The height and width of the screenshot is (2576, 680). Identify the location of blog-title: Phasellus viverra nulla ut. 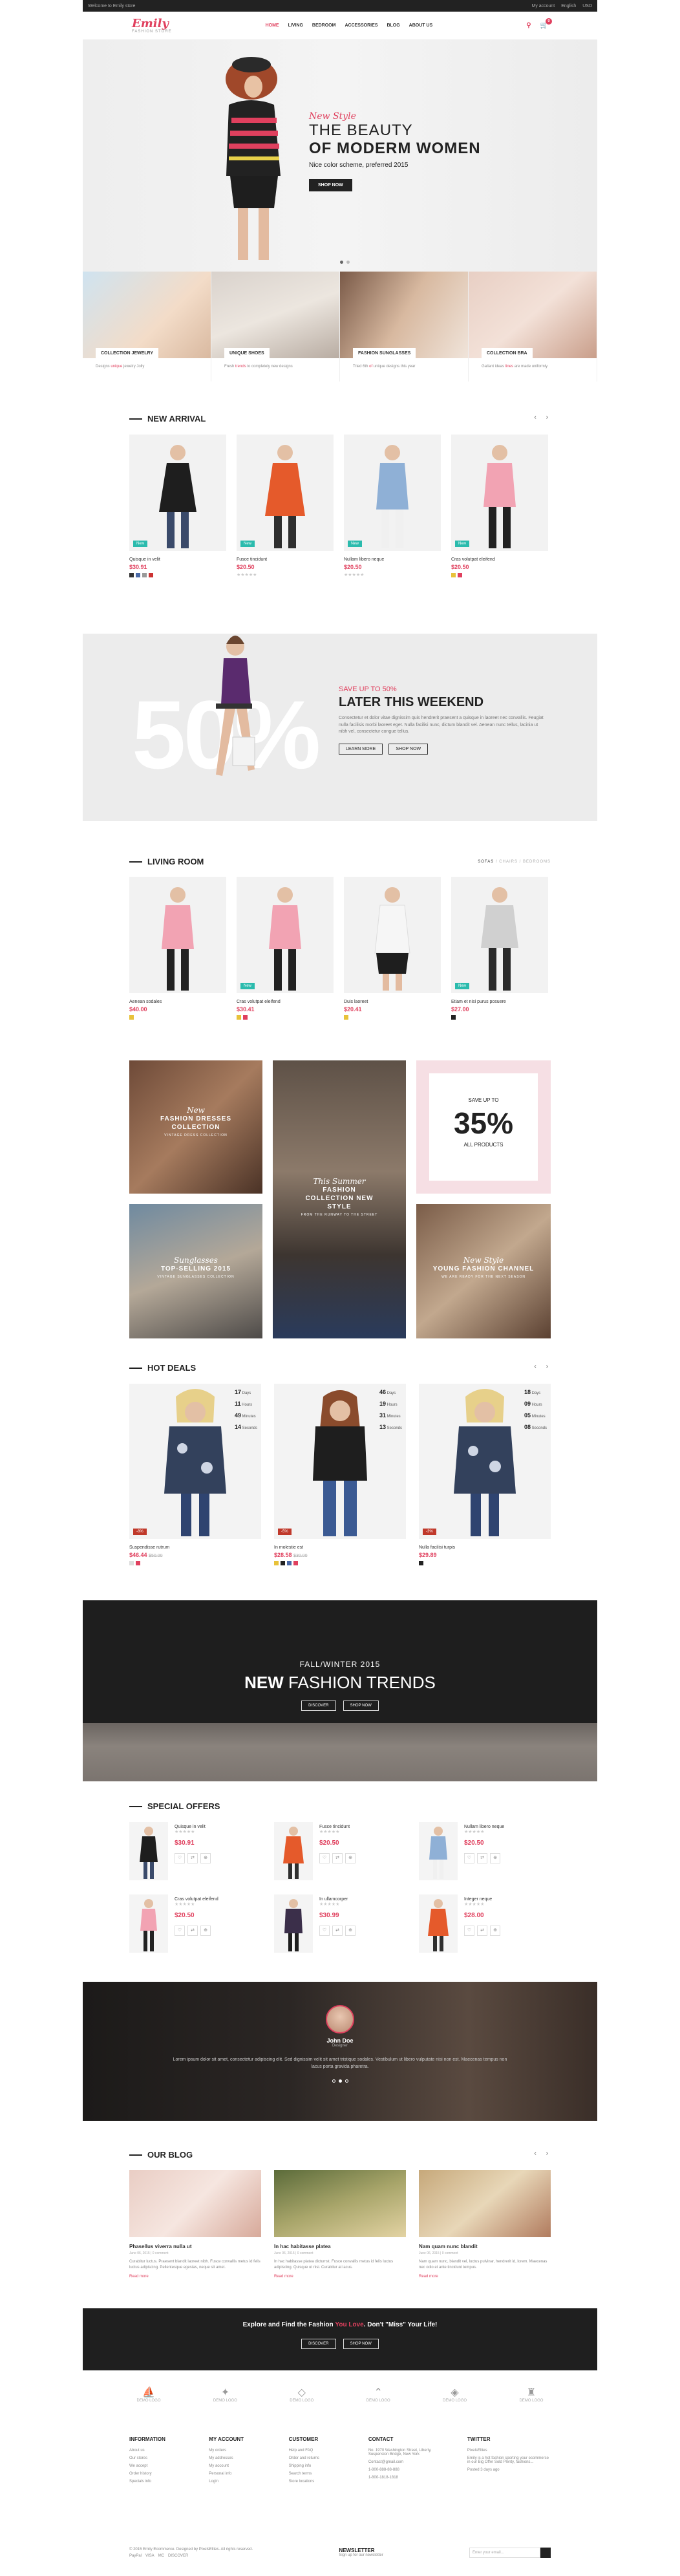
(195, 2246).